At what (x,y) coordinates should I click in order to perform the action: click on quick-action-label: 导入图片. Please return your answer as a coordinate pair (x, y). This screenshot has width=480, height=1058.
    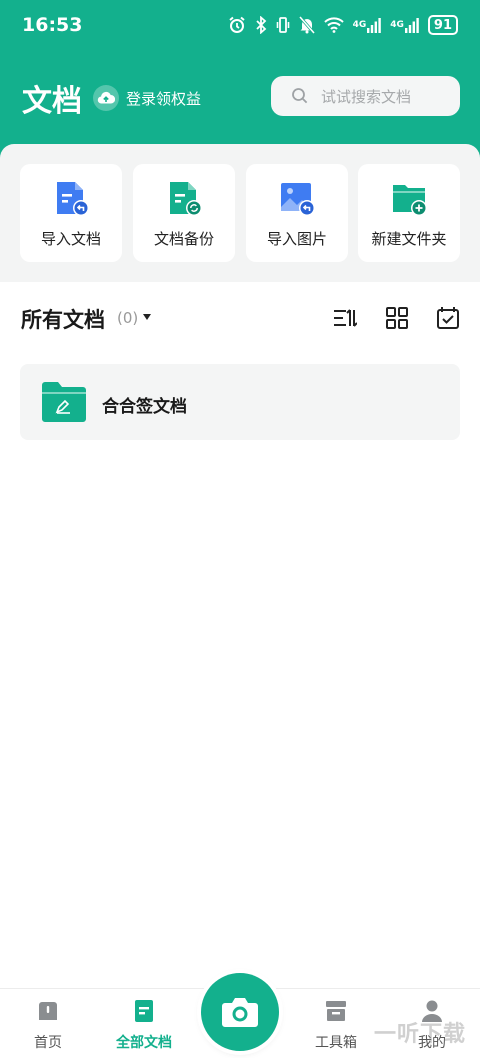
    Looking at the image, I should click on (296, 239).